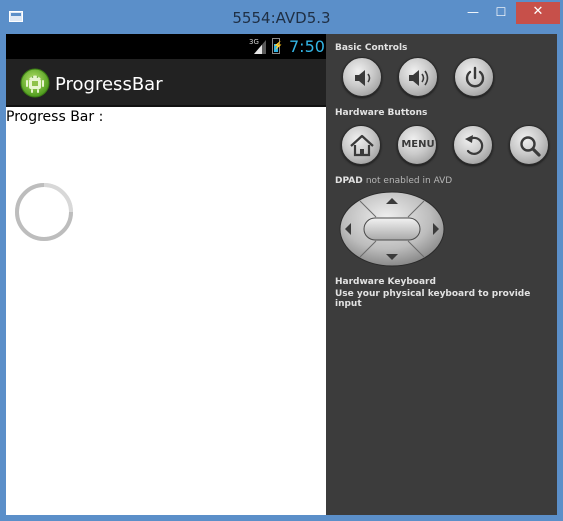 The height and width of the screenshot is (521, 563). I want to click on signal-strength-icon, so click(260, 47).